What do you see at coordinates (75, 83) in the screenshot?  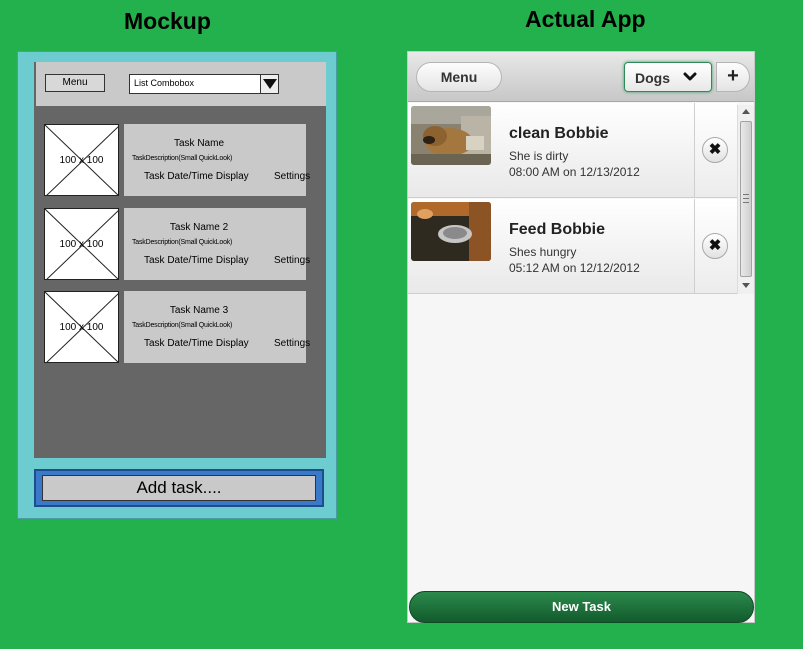 I see `mockup-menu-button: Menu` at bounding box center [75, 83].